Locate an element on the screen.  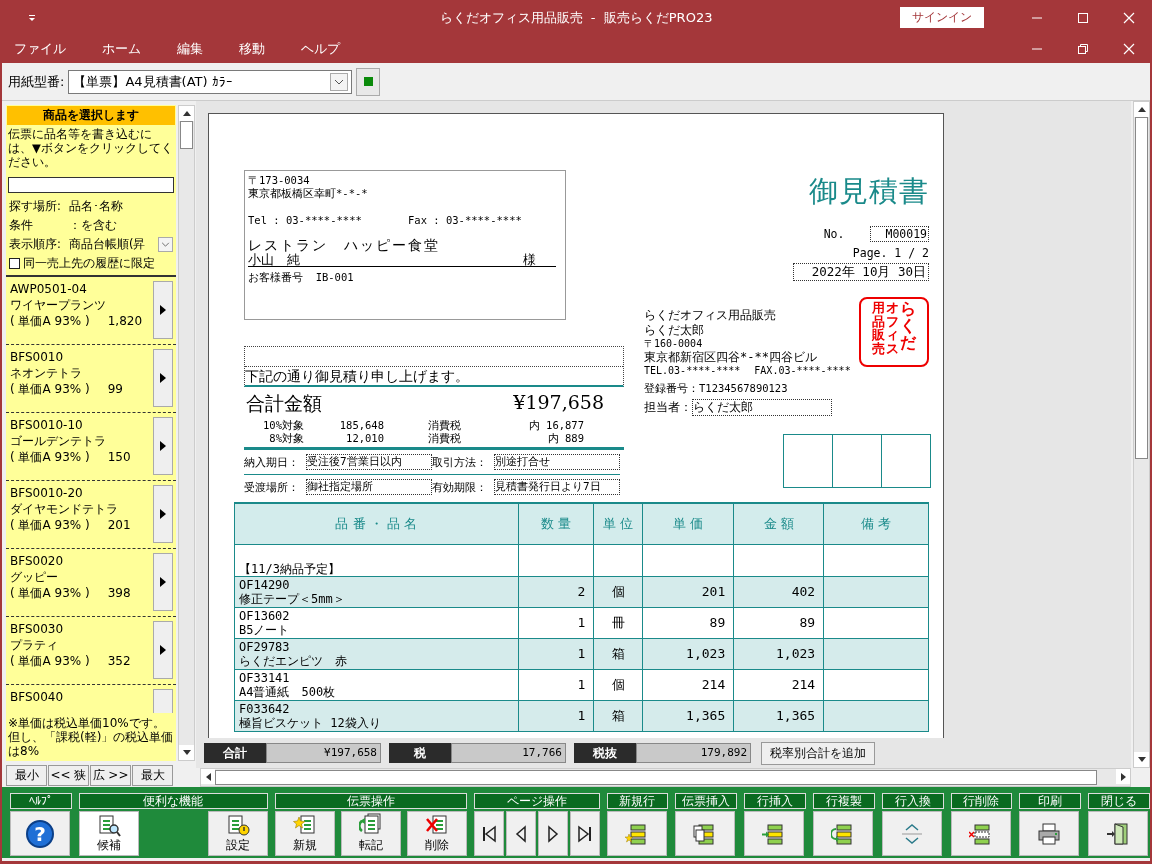
group-title: 便利な機能 is located at coordinates (173, 801).